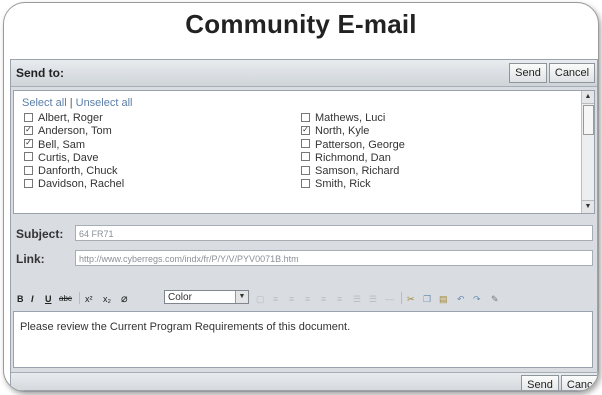  What do you see at coordinates (65, 299) in the screenshot?
I see `strikethrough-button: abc` at bounding box center [65, 299].